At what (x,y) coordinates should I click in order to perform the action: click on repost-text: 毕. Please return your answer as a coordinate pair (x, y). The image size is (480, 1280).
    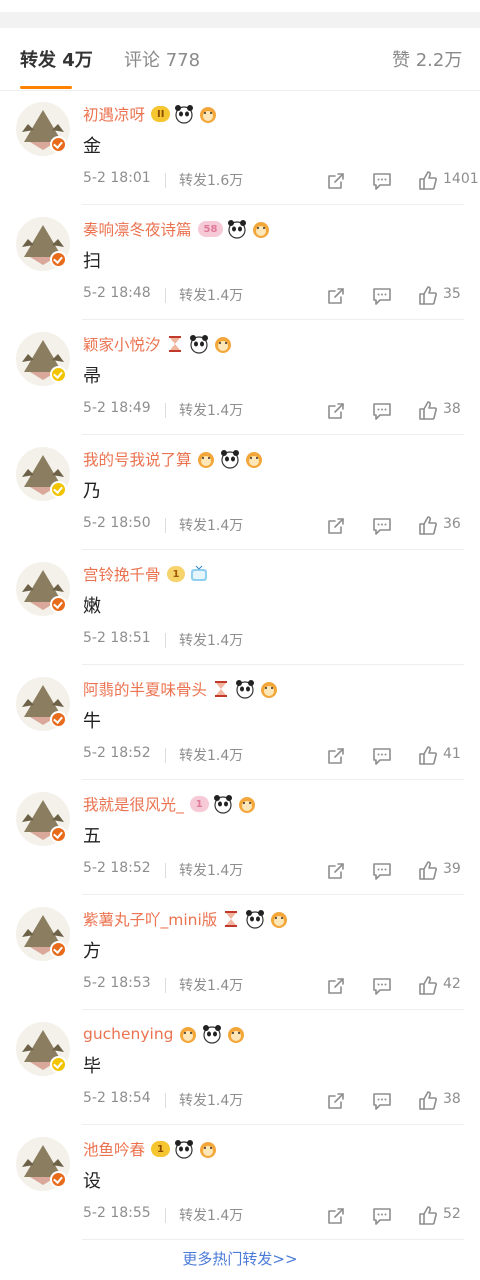
    Looking at the image, I should click on (92, 1066).